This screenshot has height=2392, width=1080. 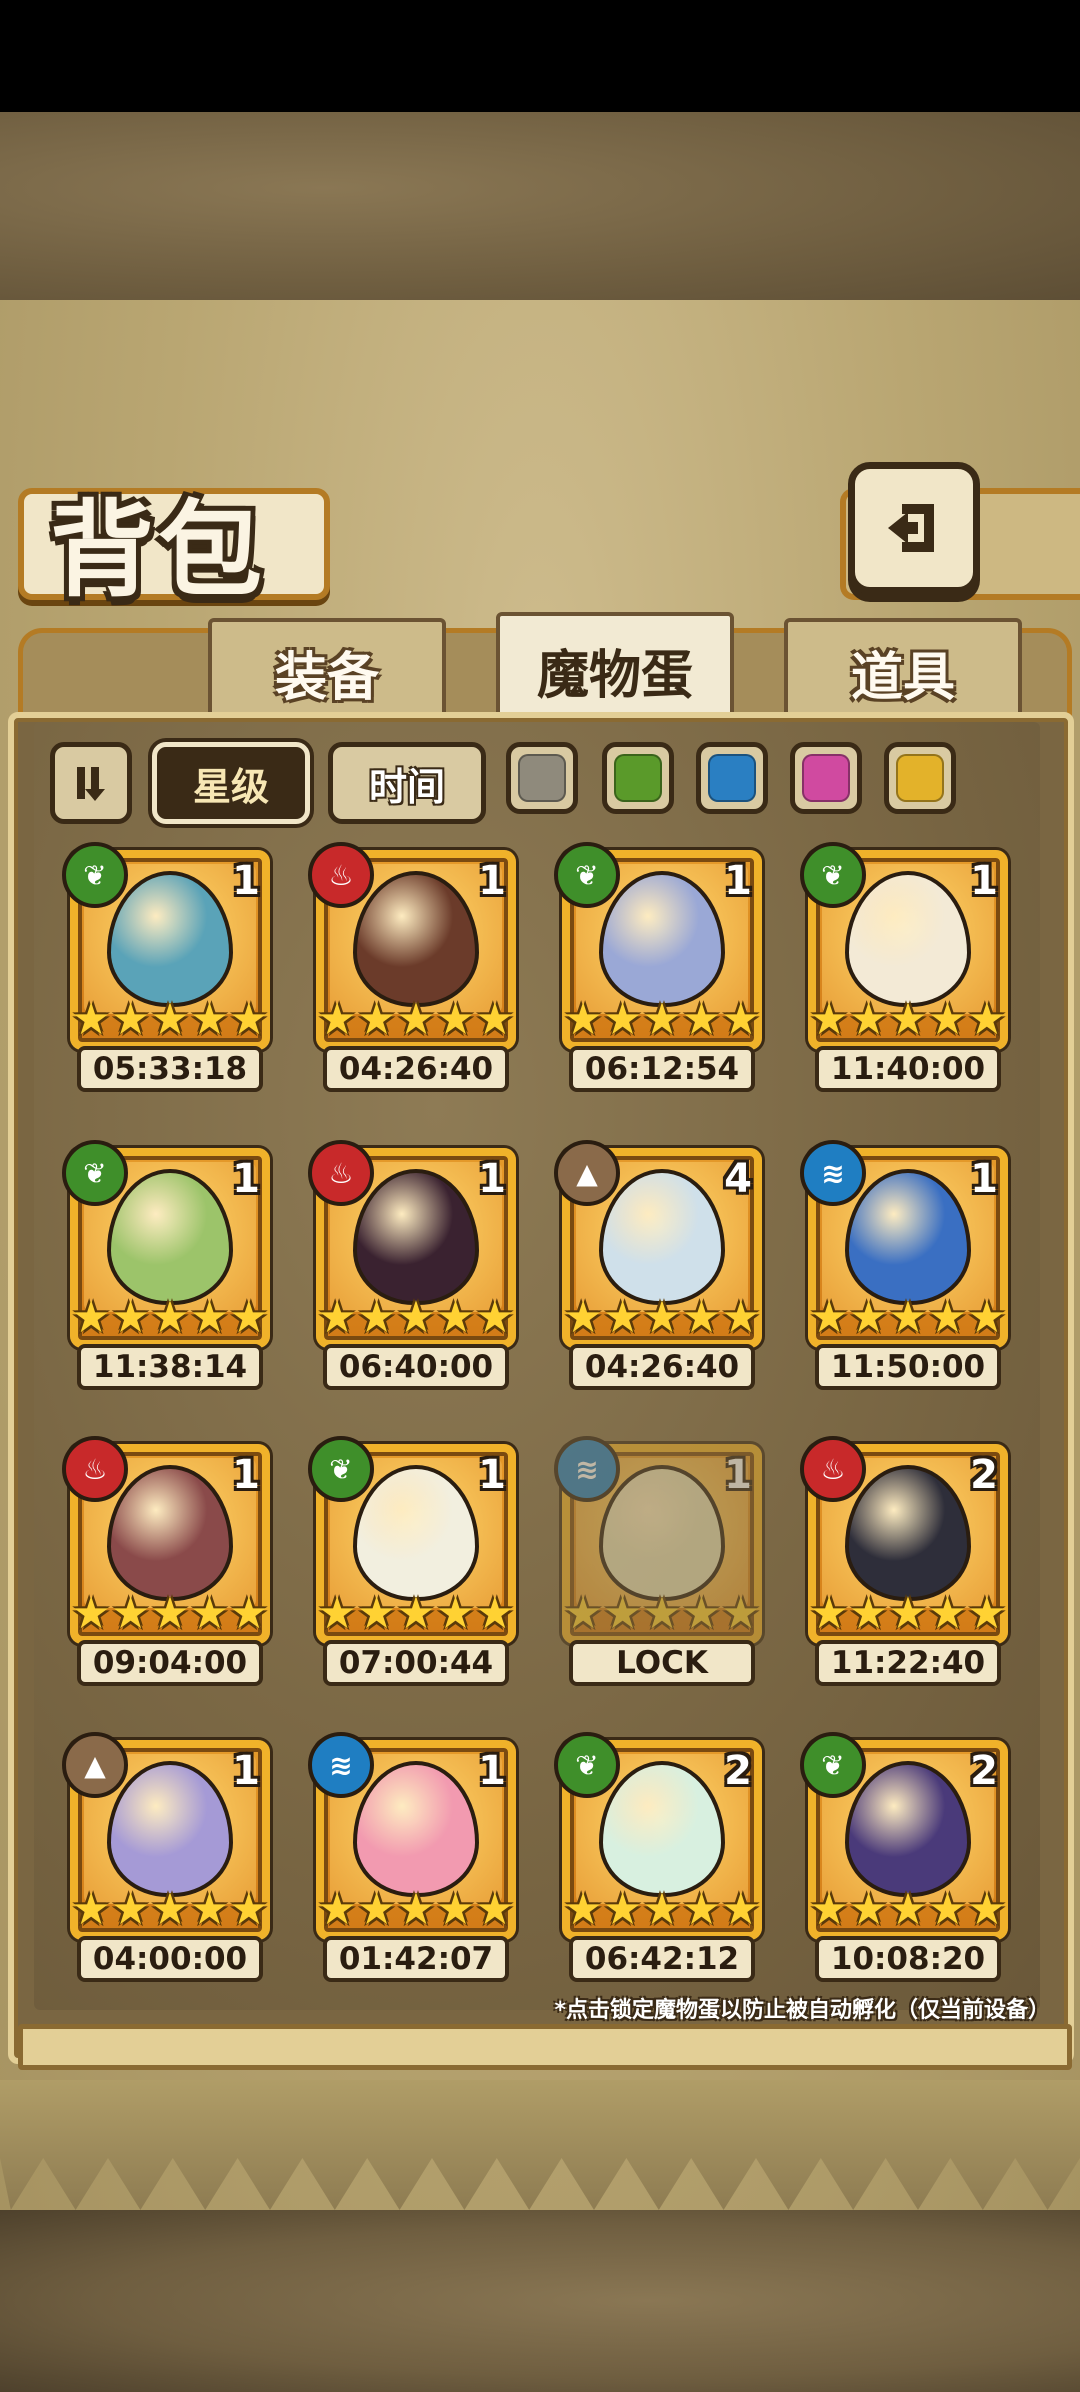 What do you see at coordinates (662, 1069) in the screenshot?
I see `hatch-timer: 06:12:54` at bounding box center [662, 1069].